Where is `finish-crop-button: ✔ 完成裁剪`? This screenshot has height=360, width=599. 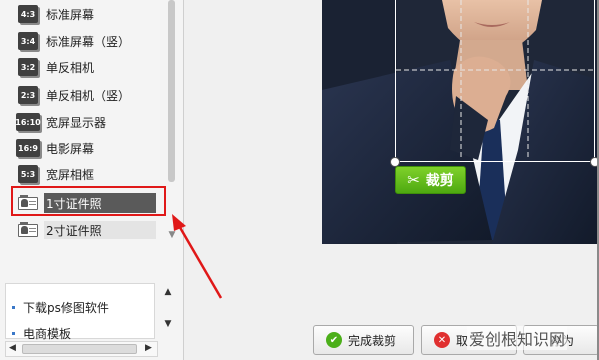 finish-crop-button: ✔ 完成裁剪 is located at coordinates (363, 340).